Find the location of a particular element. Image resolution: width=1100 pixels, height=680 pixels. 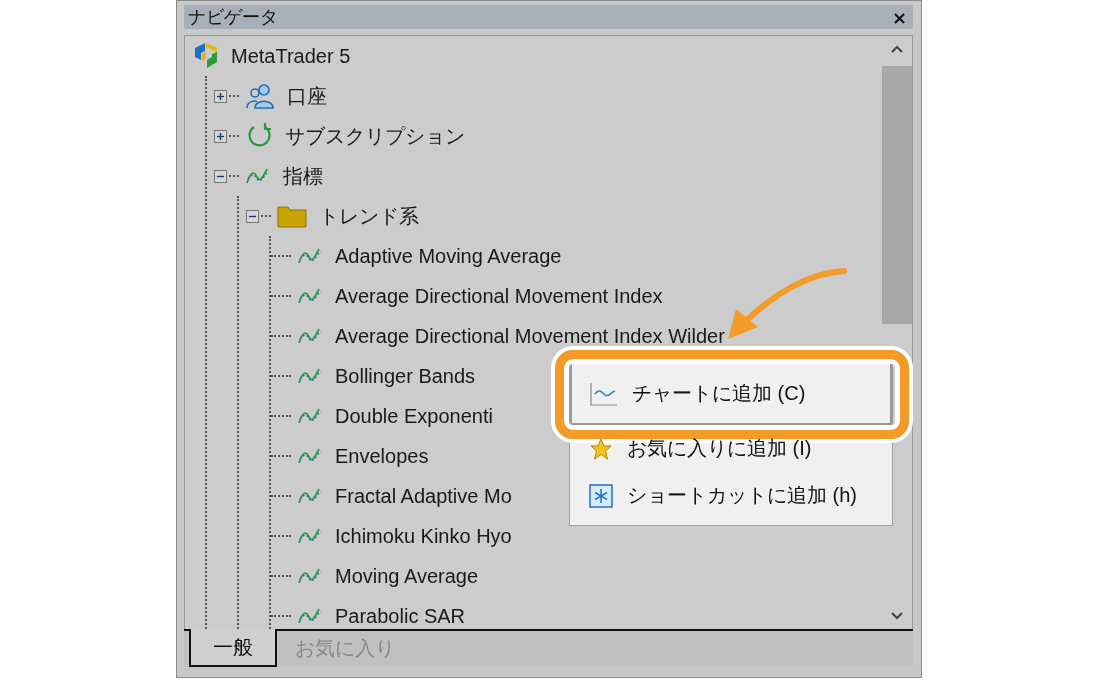

tab: 一般 is located at coordinates (233, 648).